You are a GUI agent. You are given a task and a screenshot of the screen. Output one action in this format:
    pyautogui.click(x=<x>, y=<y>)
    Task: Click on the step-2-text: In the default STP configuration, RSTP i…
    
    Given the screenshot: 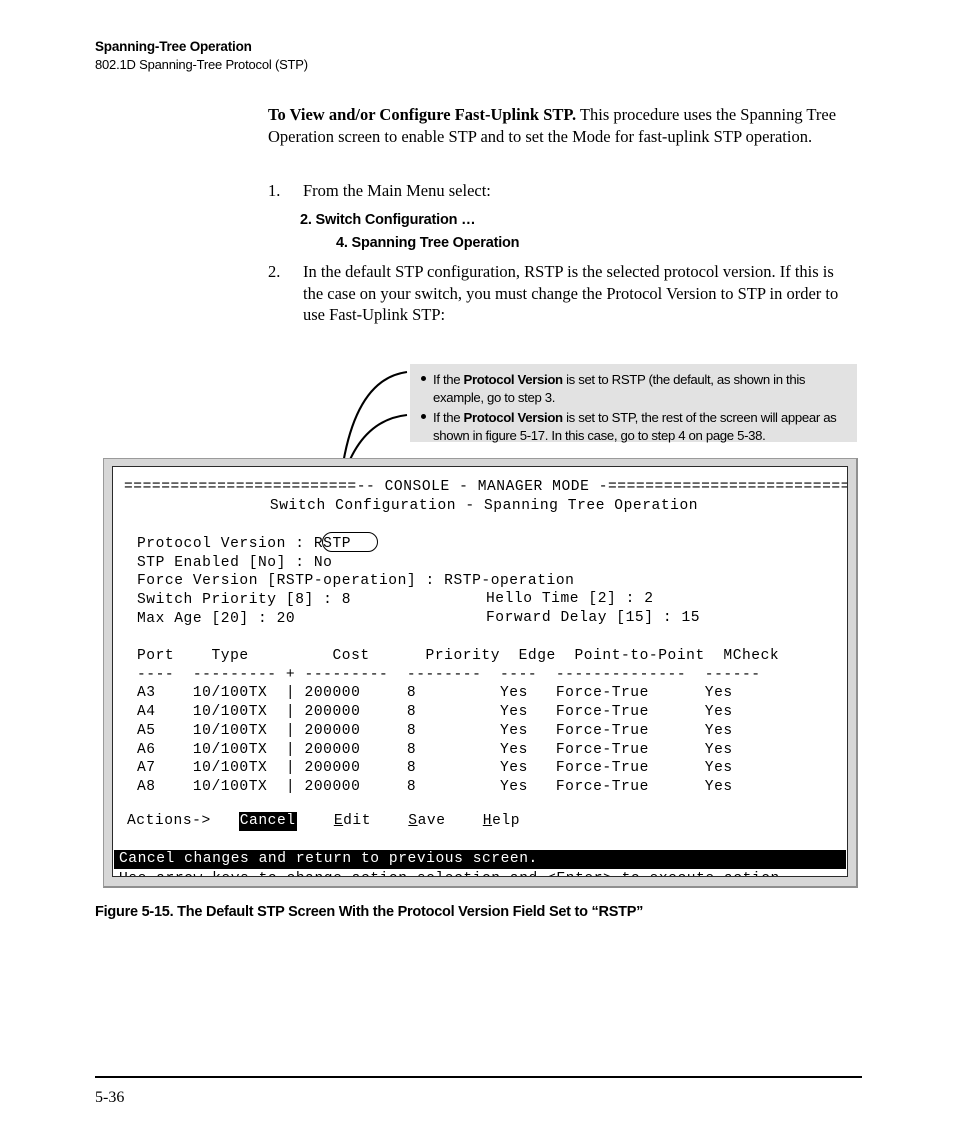 What is the action you would take?
    pyautogui.click(x=571, y=293)
    